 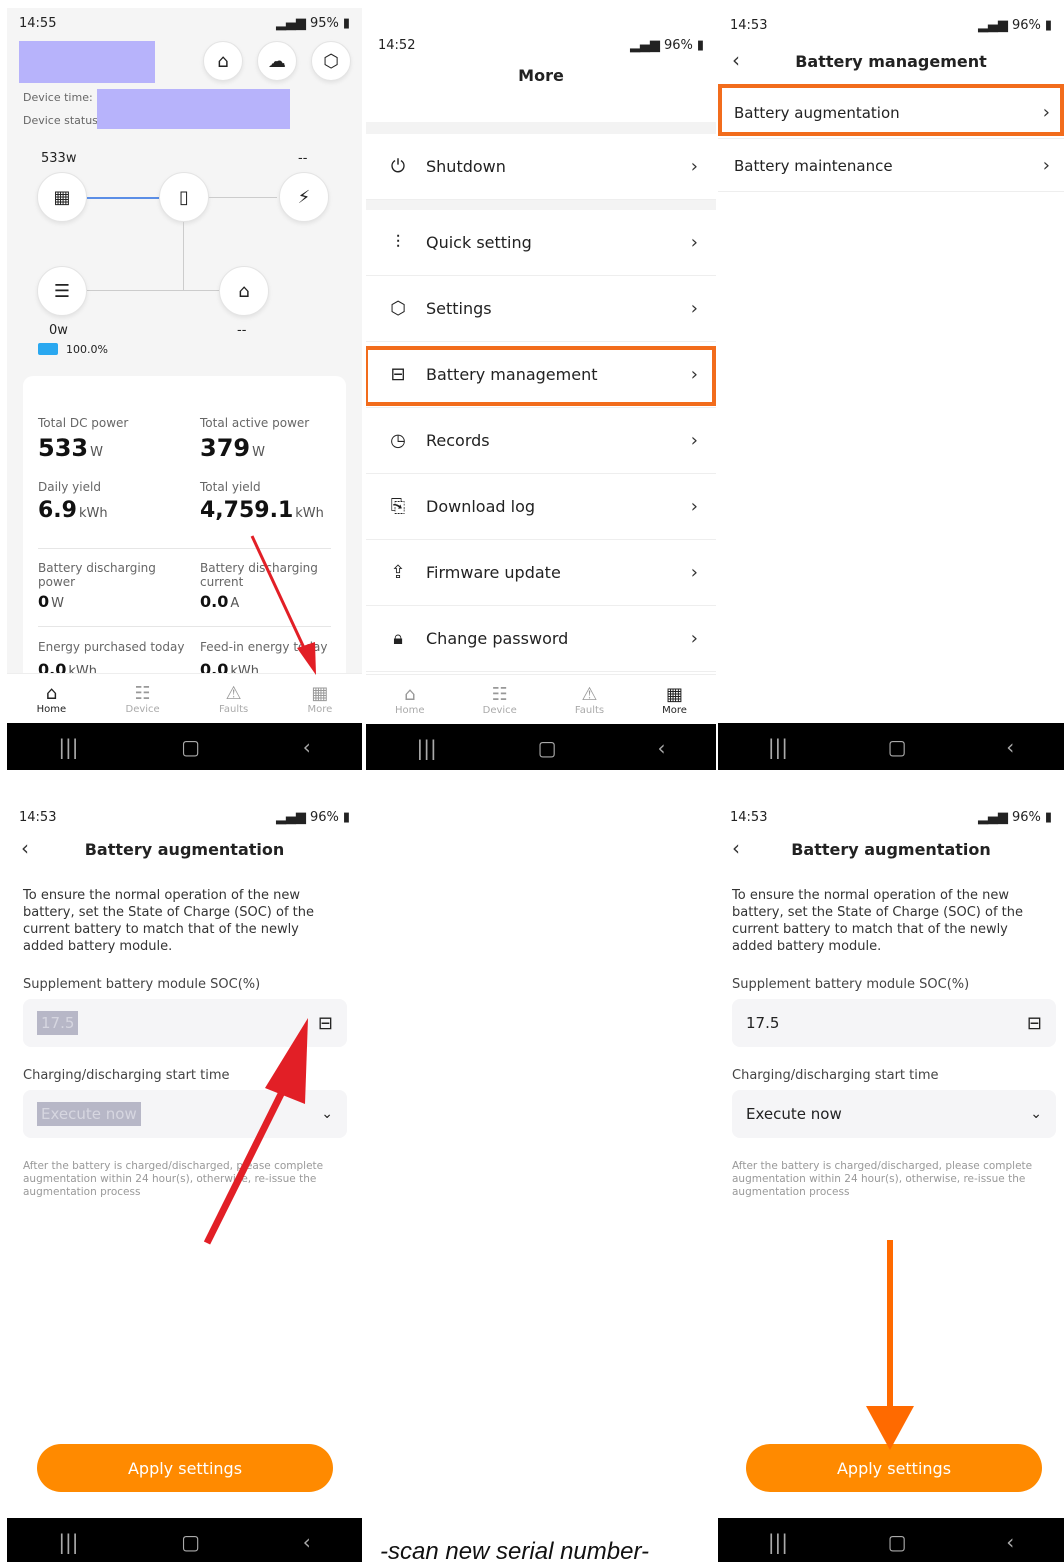 I want to click on menu-item-shutdown: ⏻ Shutdown ›, so click(x=541, y=167).